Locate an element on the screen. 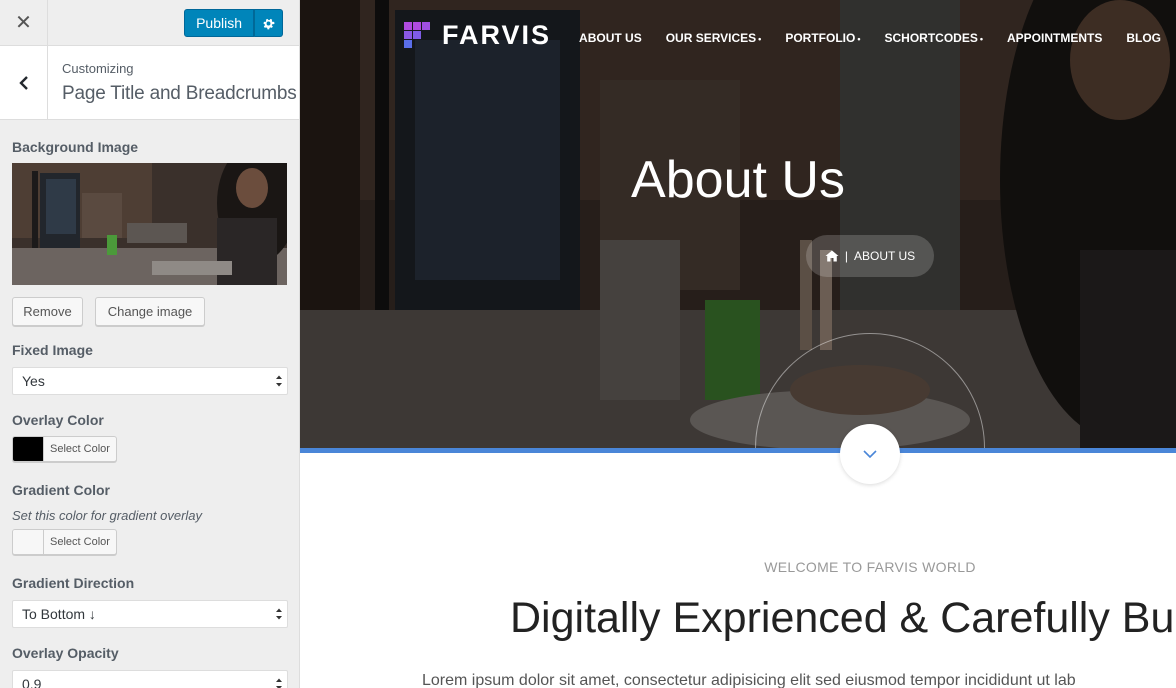  close-customizer-button: ✕ is located at coordinates (24, 22).